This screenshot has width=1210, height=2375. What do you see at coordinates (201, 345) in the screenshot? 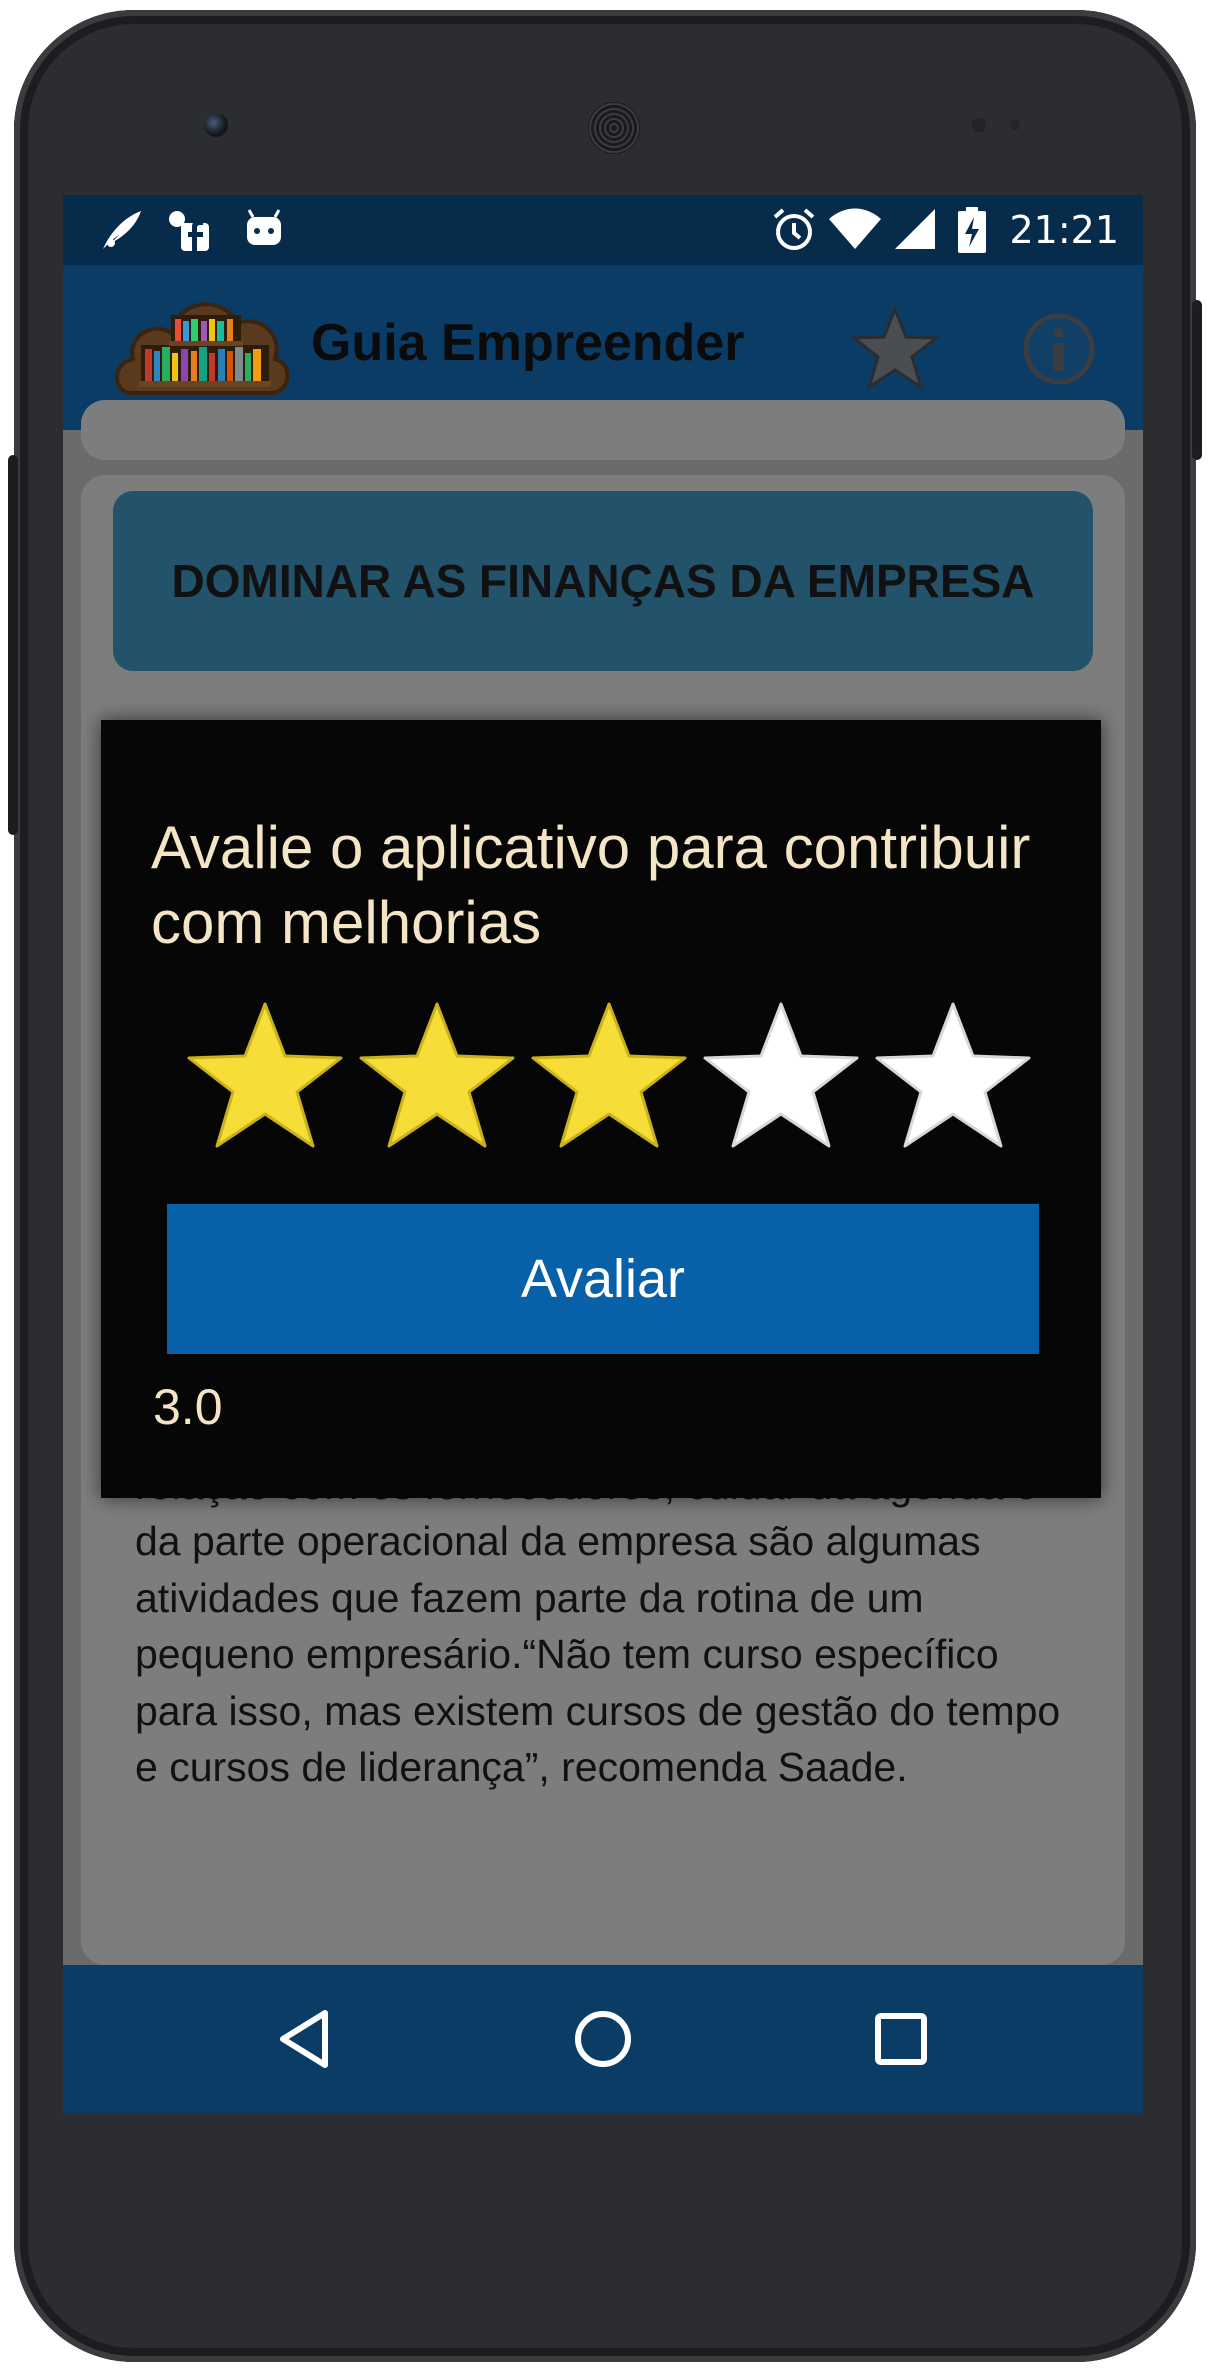
I see `bookshelf-cloud-logo` at bounding box center [201, 345].